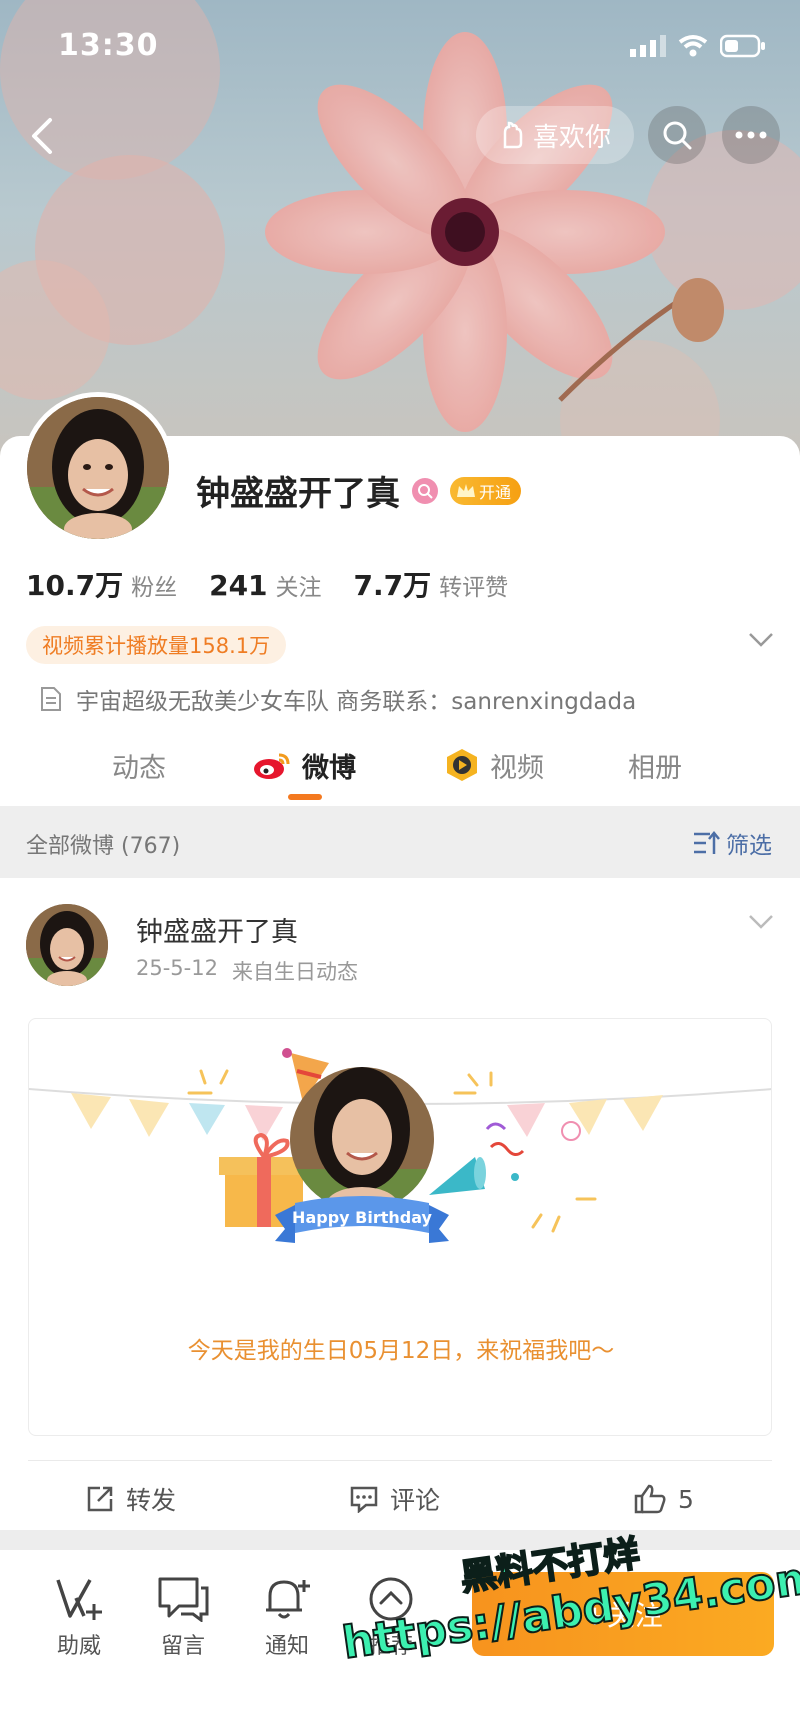 This screenshot has height=1733, width=800. I want to click on profile-tabs: 动态 微博 视频 相册, so click(400, 769).